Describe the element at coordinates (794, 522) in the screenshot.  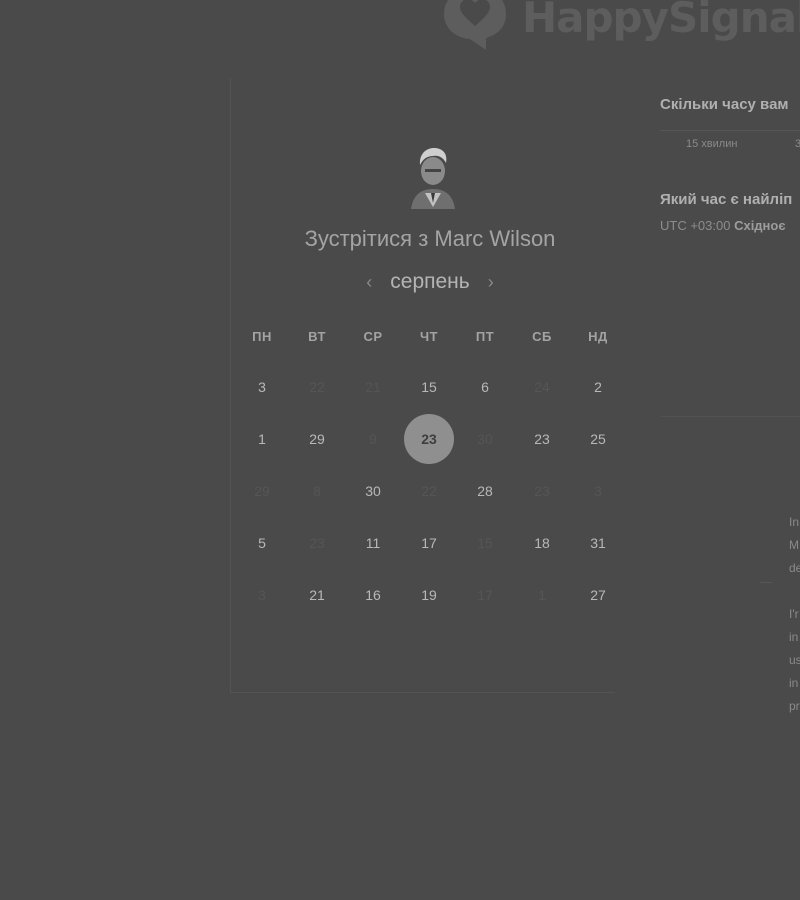
I see `testimonial-1-line: In` at that location.